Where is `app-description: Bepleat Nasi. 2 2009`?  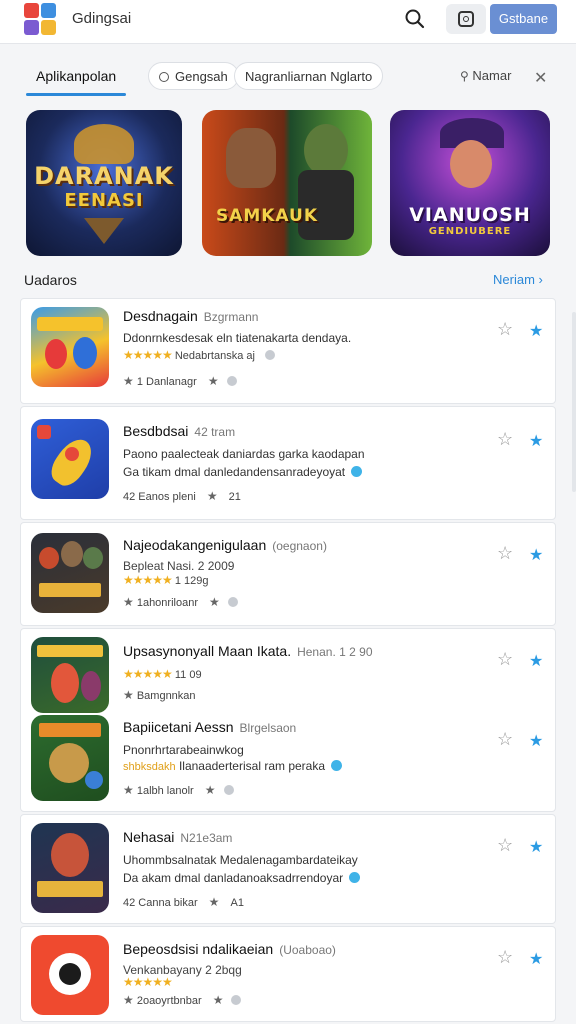
app-description: Bepleat Nasi. 2 2009 is located at coordinates (179, 566).